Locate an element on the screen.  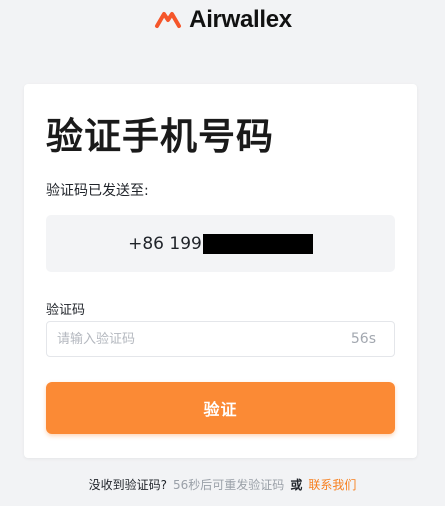
footer: 没收到验证码? 56秒后可重发验证码或联系我们 is located at coordinates (222, 484).